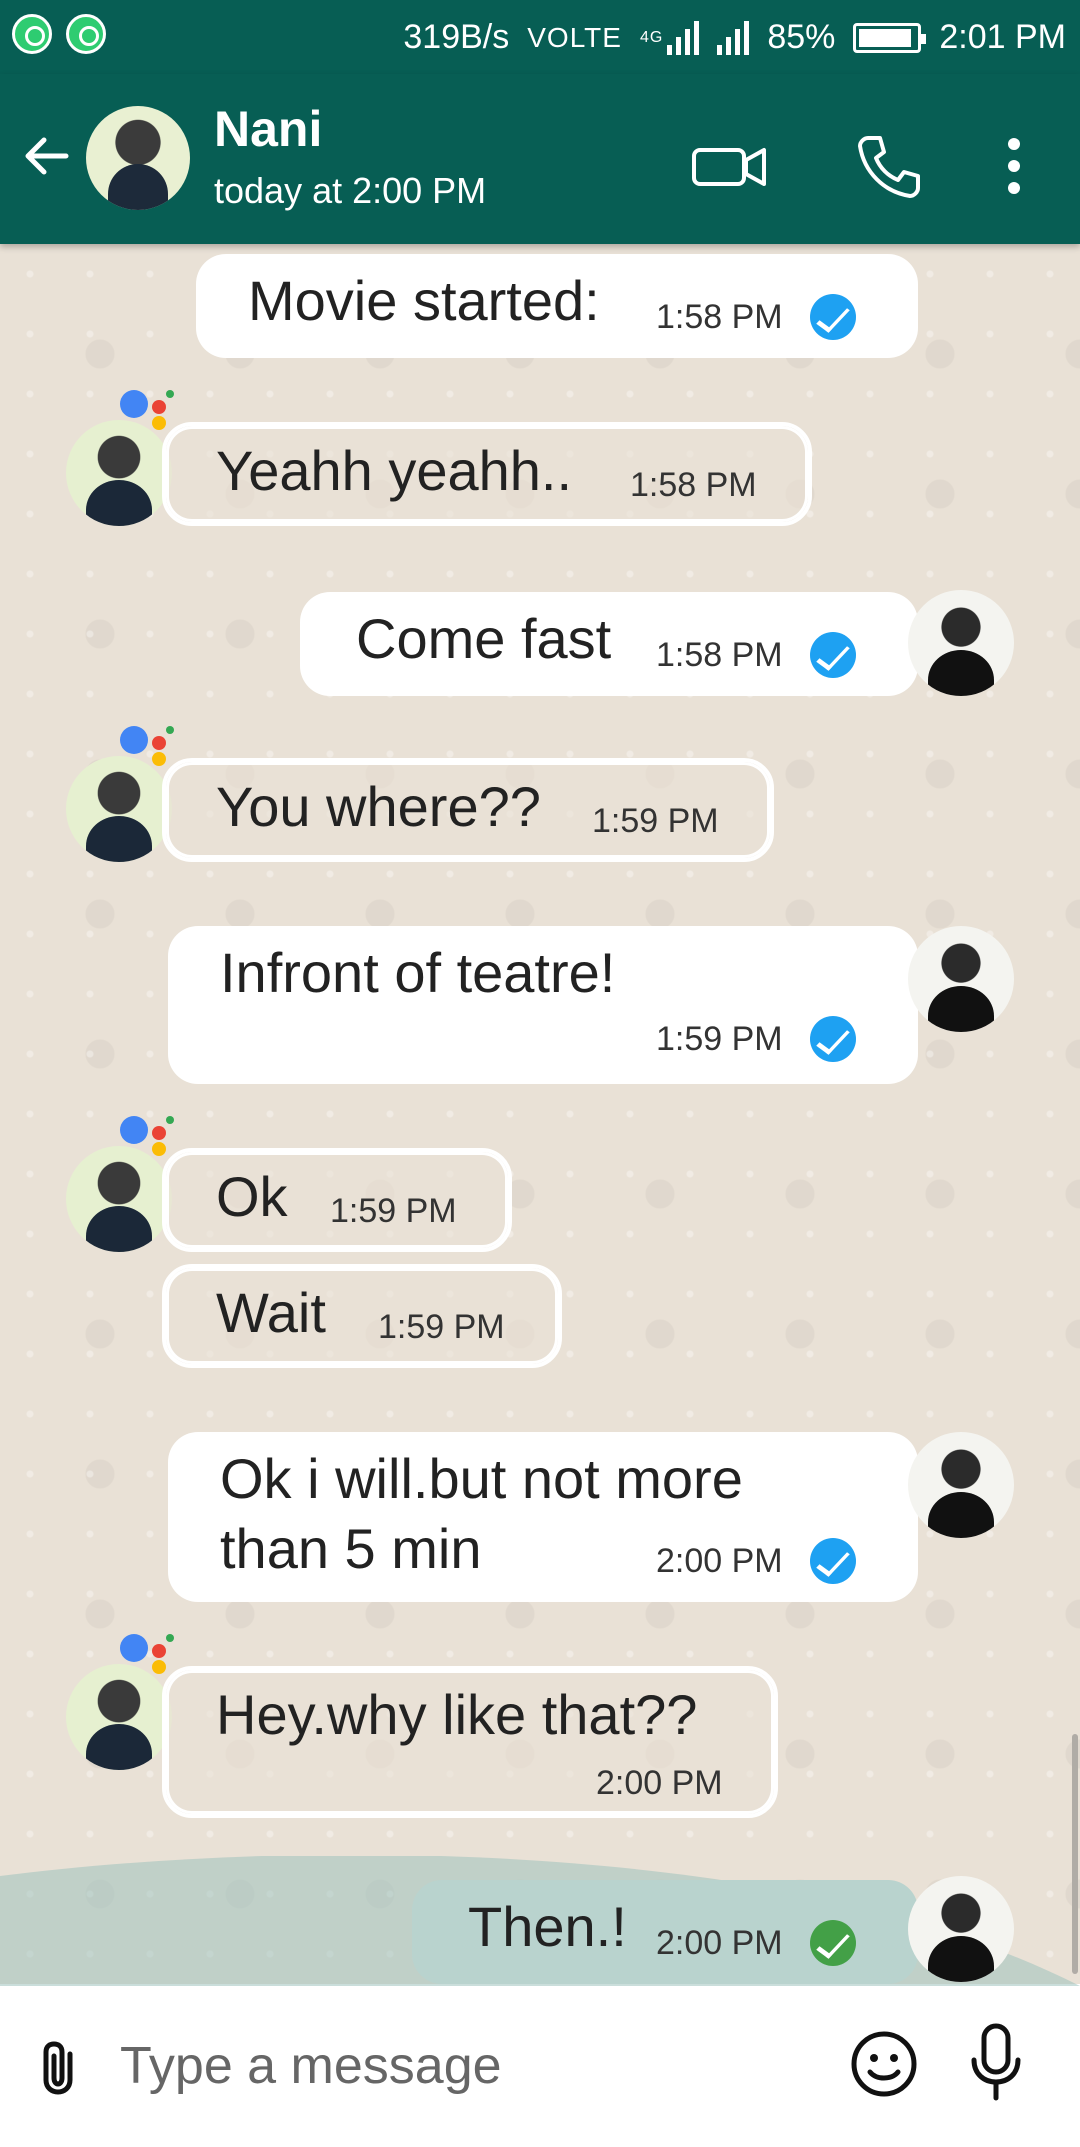 This screenshot has height=2147, width=1080. Describe the element at coordinates (424, 300) in the screenshot. I see `message-text: Movie started:` at that location.